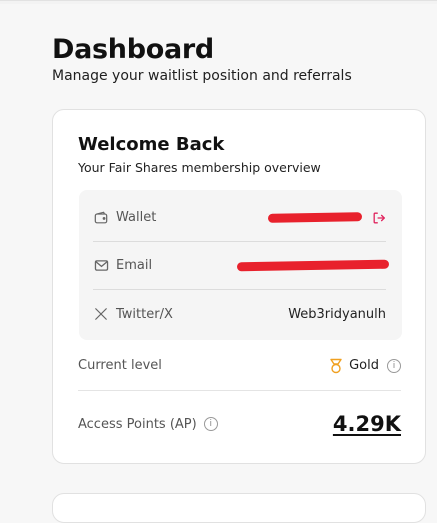  What do you see at coordinates (101, 314) in the screenshot?
I see `x-icon` at bounding box center [101, 314].